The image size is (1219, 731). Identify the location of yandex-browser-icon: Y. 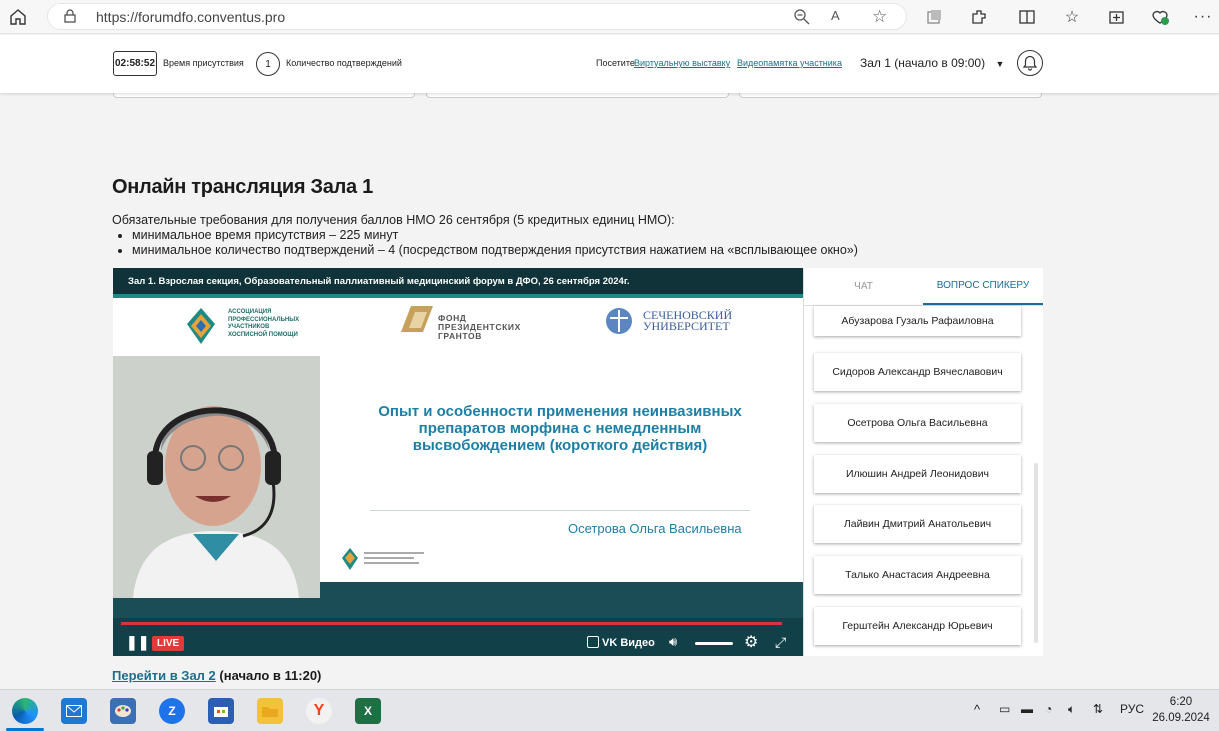
(319, 711).